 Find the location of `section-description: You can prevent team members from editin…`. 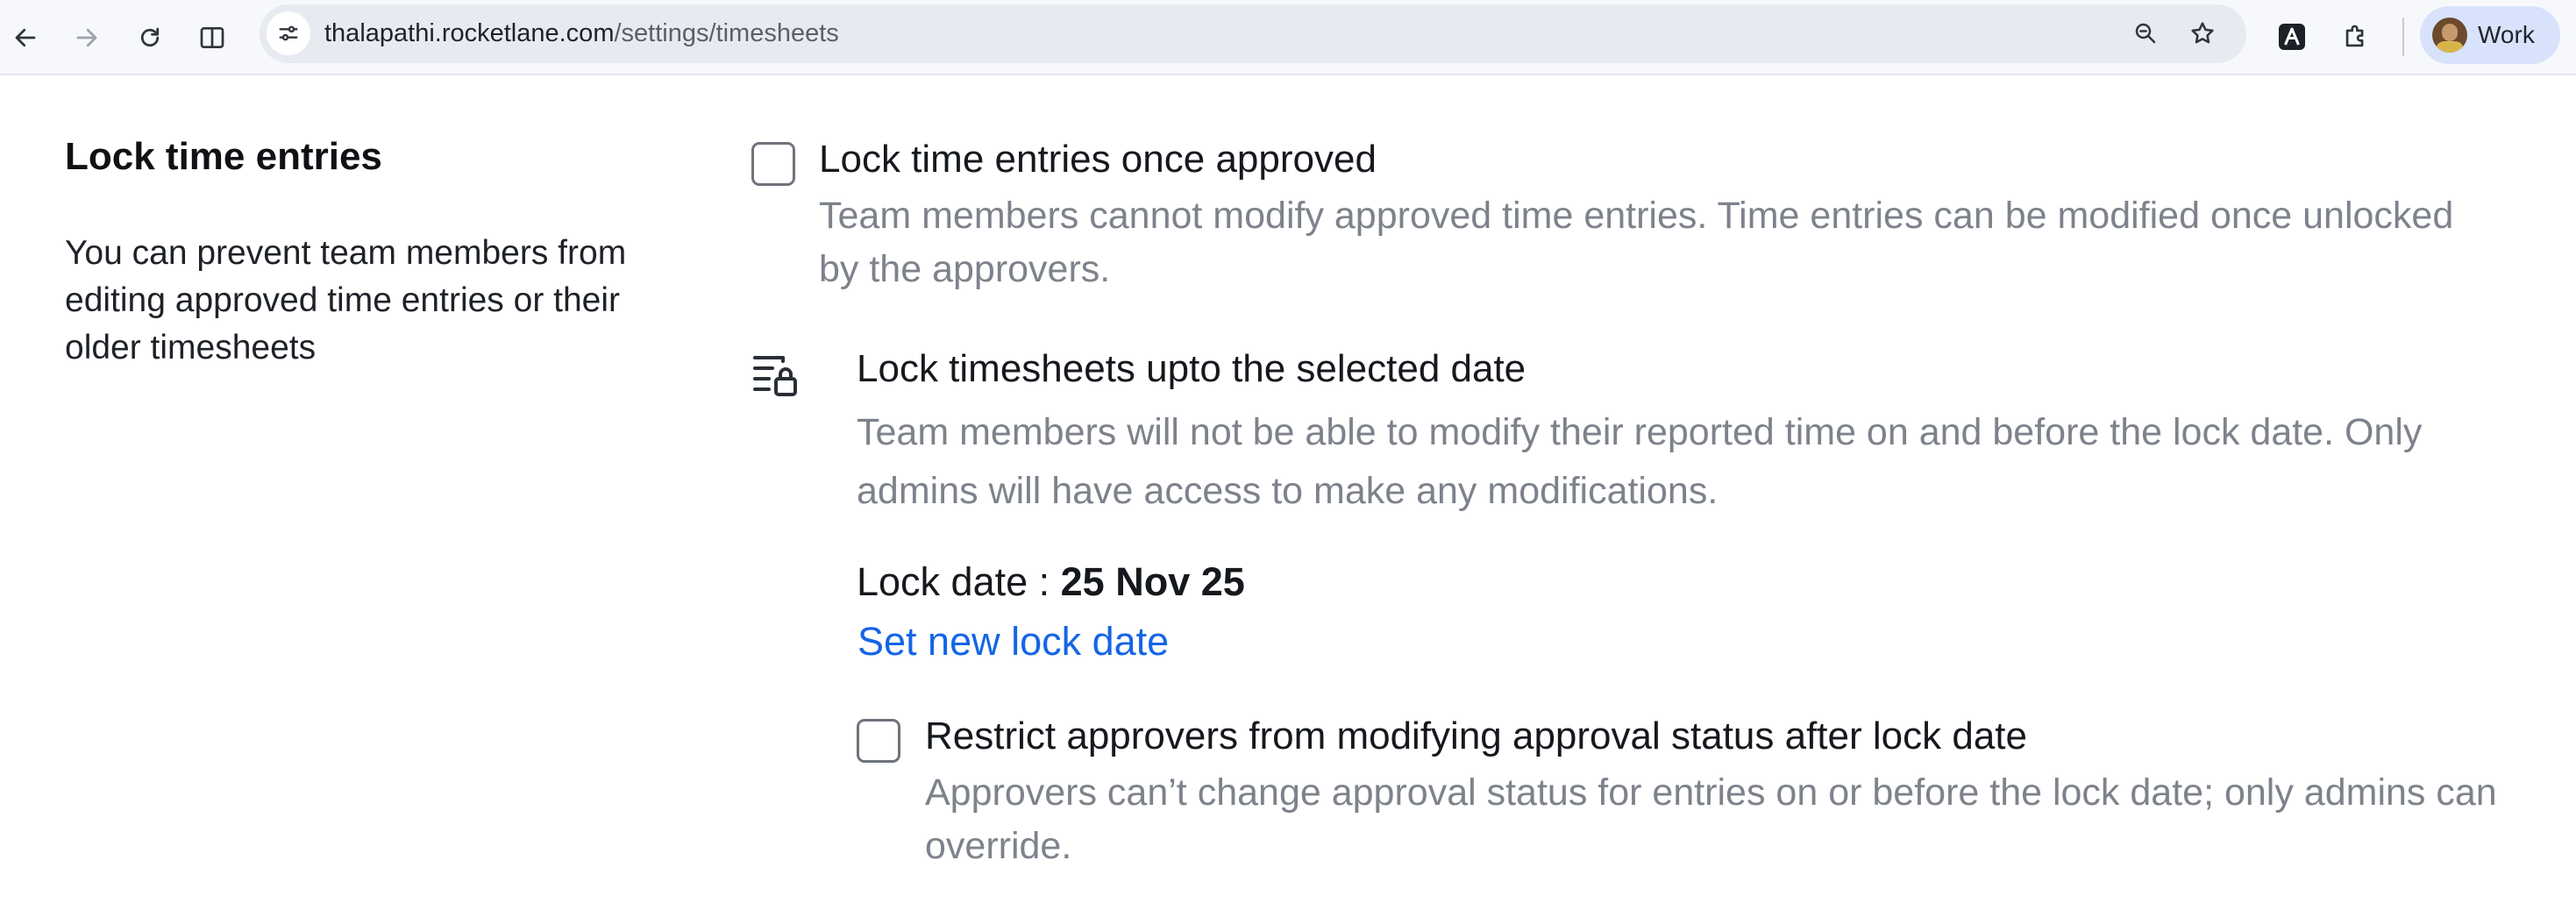

section-description: You can prevent team members from editin… is located at coordinates (346, 300).